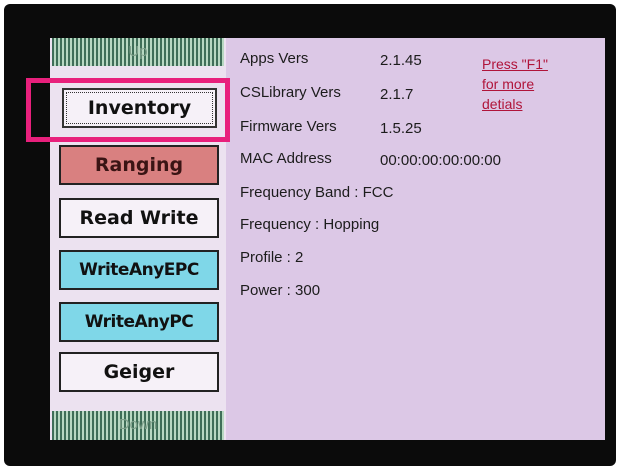  Describe the element at coordinates (139, 218) in the screenshot. I see `read-write-button: Read Write` at that location.